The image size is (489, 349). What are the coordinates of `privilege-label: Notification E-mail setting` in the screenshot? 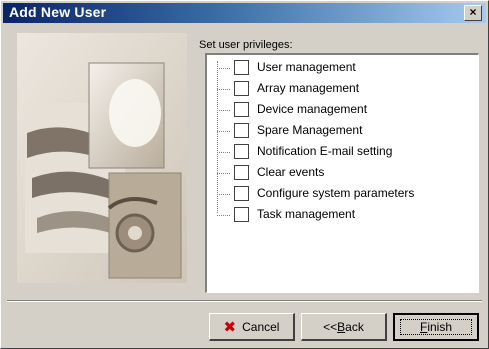 It's located at (325, 151).